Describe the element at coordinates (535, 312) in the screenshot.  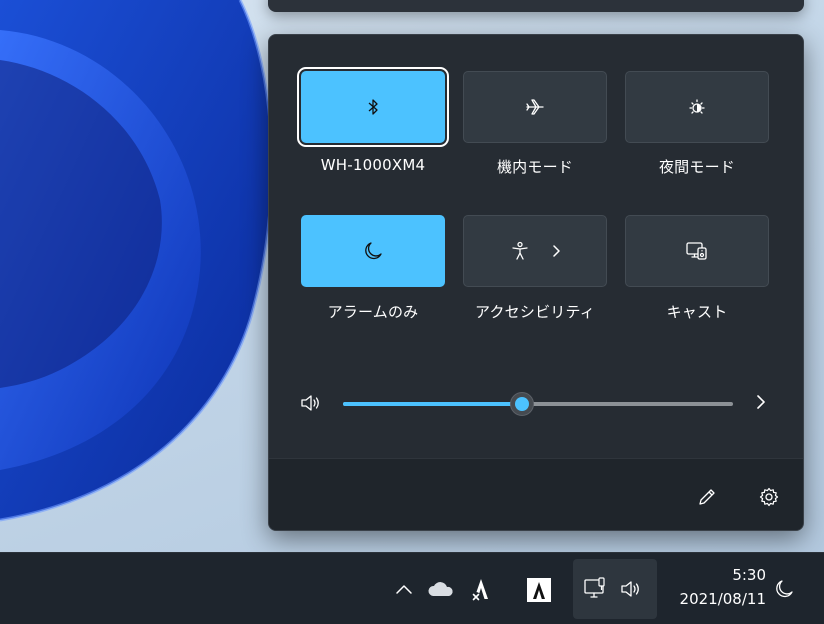
I see `tile-label-accessibility: アクセシビリティ` at that location.